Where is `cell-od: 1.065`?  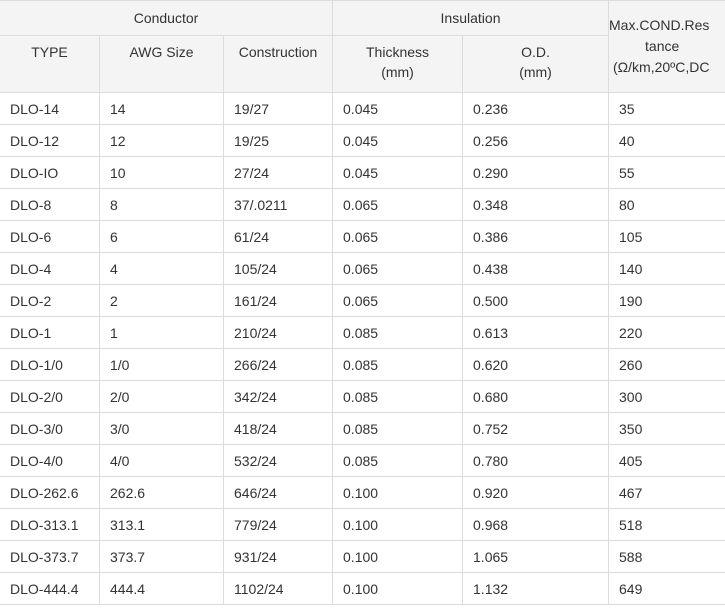 cell-od: 1.065 is located at coordinates (536, 556).